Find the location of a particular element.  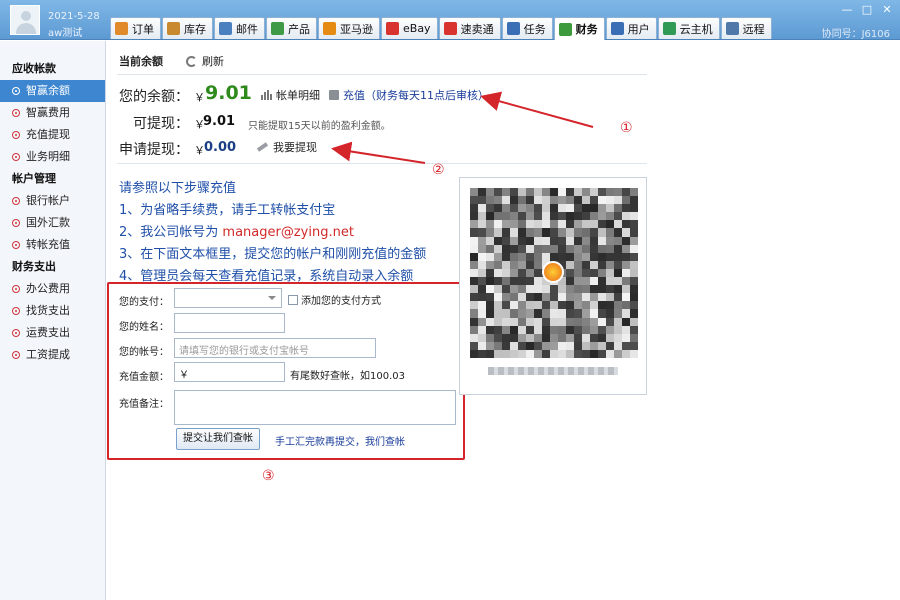

aliexpress-icon is located at coordinates (450, 28).